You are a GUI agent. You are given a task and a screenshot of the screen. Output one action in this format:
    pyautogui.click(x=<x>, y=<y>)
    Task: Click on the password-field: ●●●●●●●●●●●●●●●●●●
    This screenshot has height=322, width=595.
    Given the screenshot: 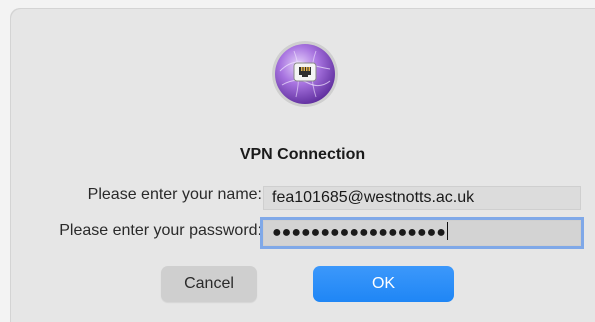 What is the action you would take?
    pyautogui.click(x=422, y=233)
    